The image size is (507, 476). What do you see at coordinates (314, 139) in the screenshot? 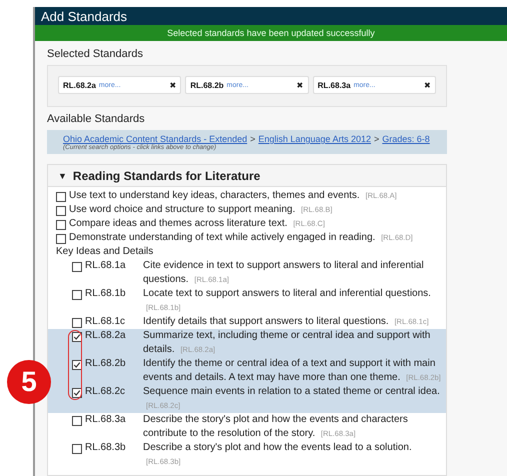
I see `breadcrumb-link: English Language Arts 2012` at bounding box center [314, 139].